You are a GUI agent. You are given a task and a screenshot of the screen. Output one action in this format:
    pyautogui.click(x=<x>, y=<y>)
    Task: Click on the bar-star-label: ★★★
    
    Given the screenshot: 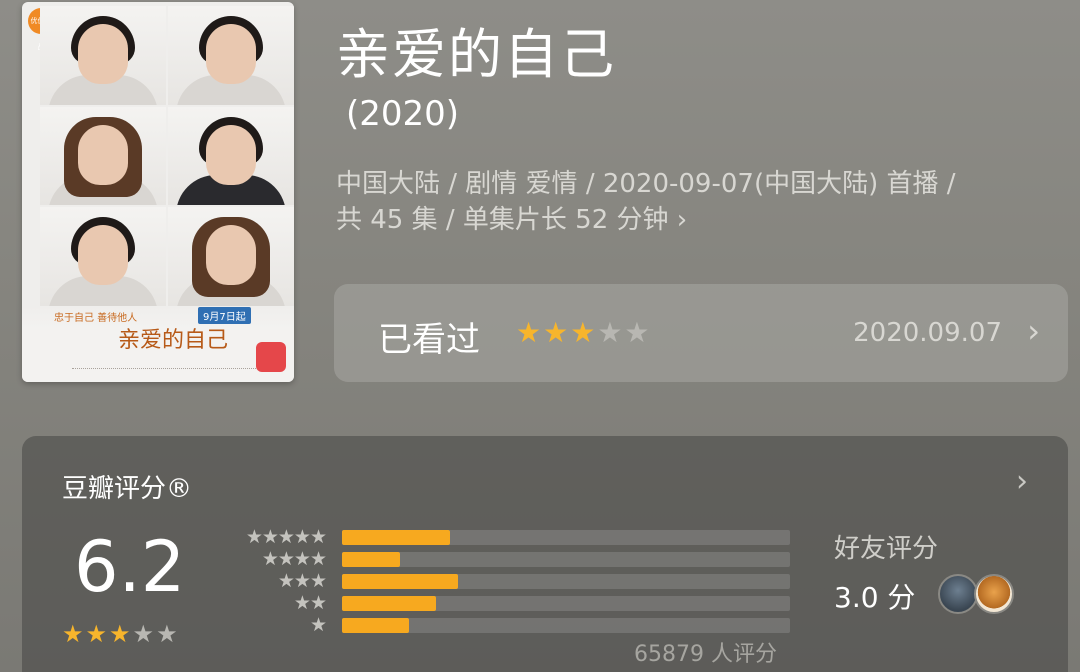 What is the action you would take?
    pyautogui.click(x=302, y=581)
    